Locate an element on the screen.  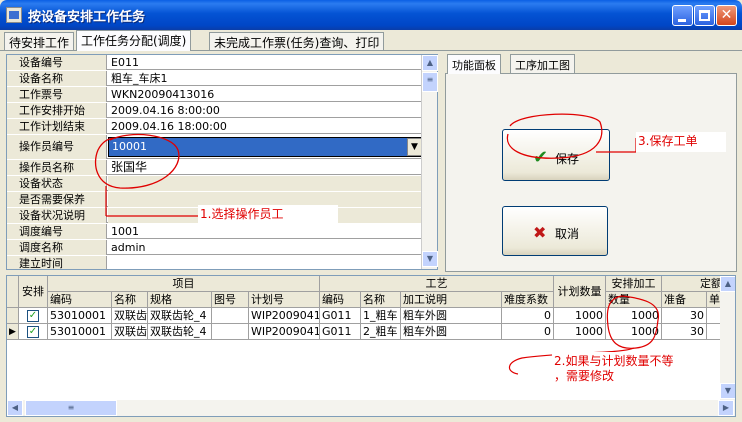
prop-row: 建立时间 is located at coordinates (215, 262).